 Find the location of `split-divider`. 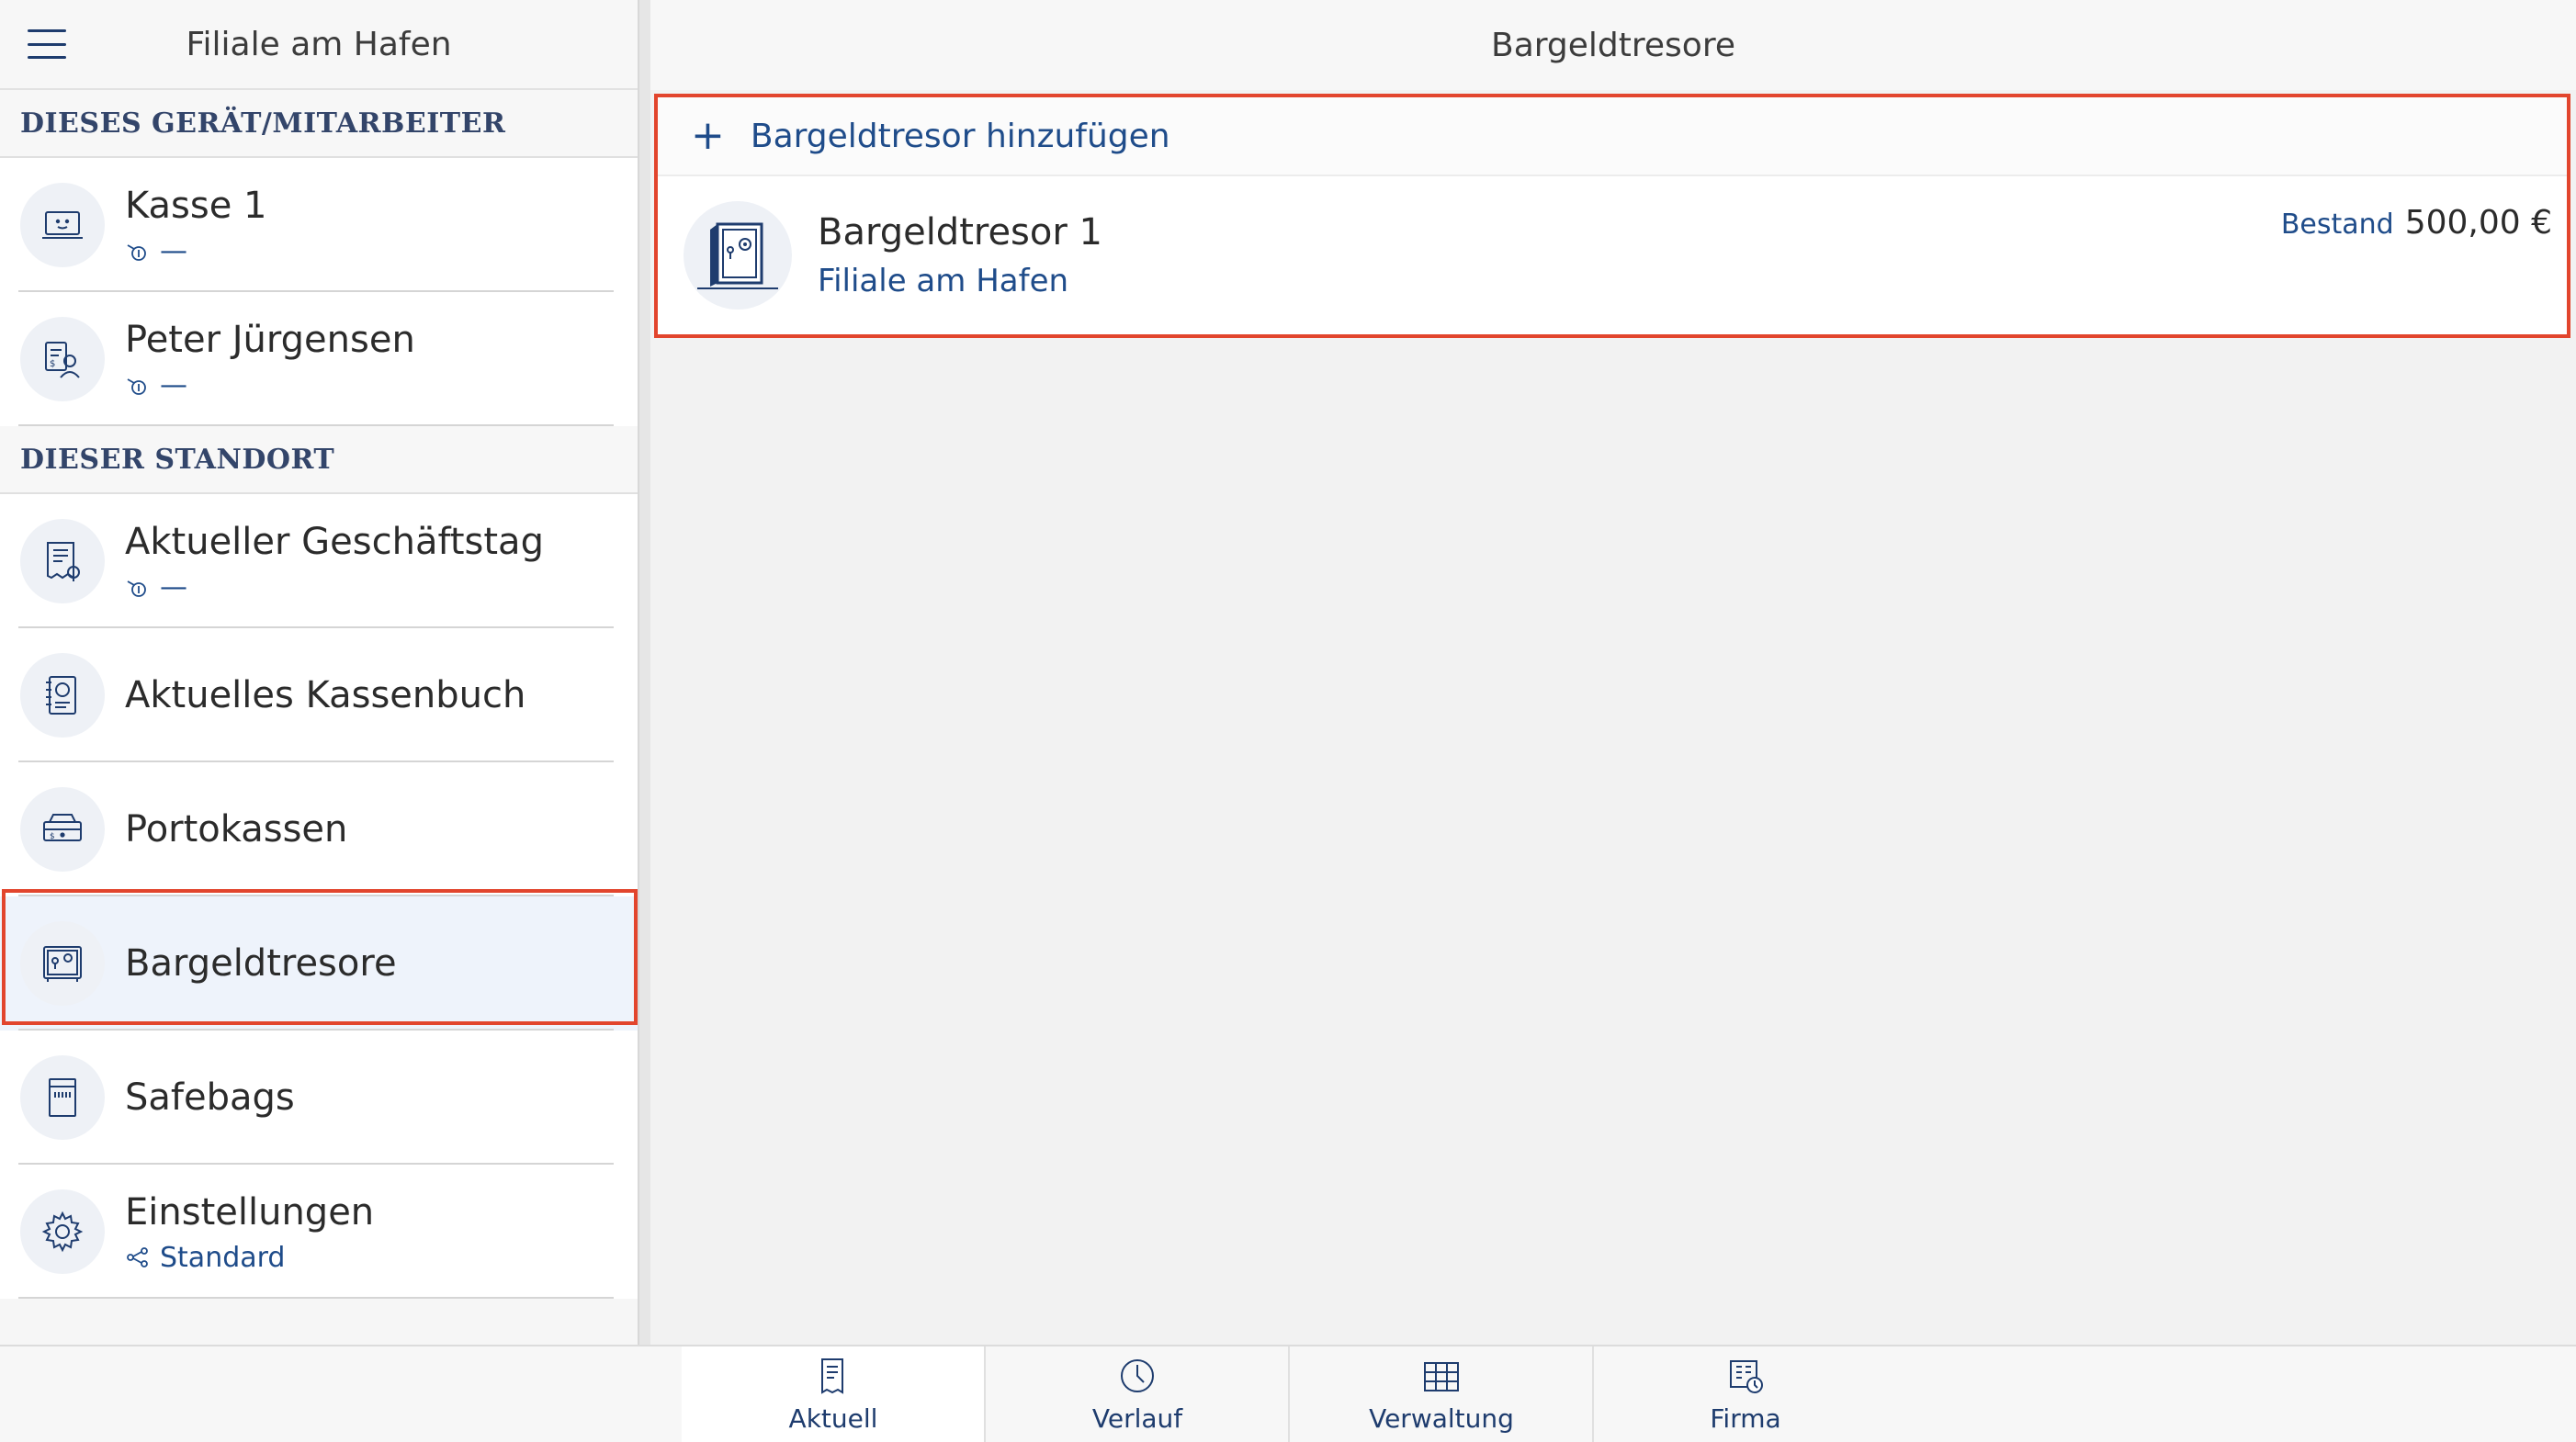

split-divider is located at coordinates (644, 672).